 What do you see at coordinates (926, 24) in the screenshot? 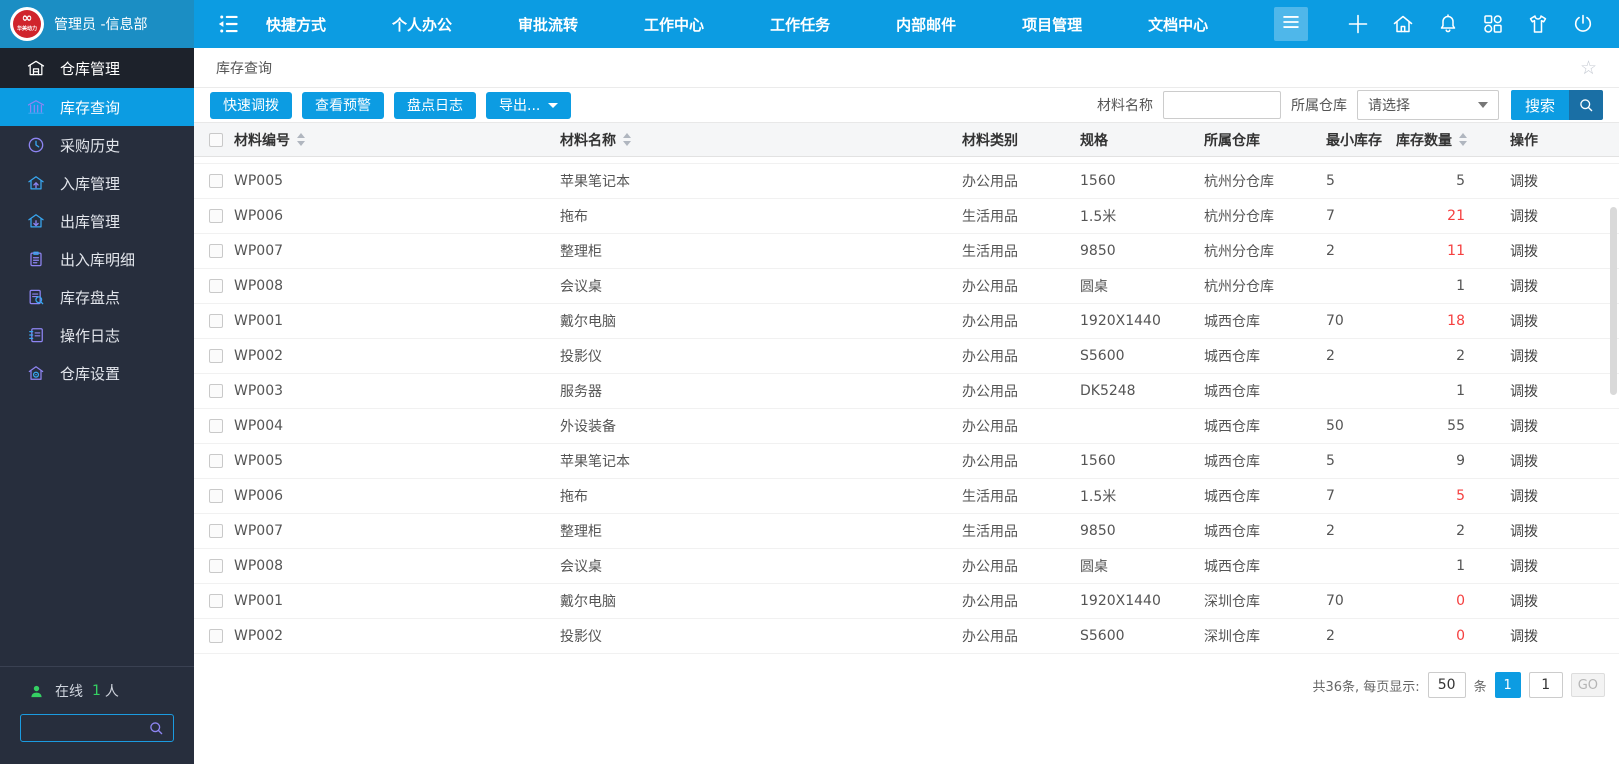
I see `nav-item-5: 内部邮件` at bounding box center [926, 24].